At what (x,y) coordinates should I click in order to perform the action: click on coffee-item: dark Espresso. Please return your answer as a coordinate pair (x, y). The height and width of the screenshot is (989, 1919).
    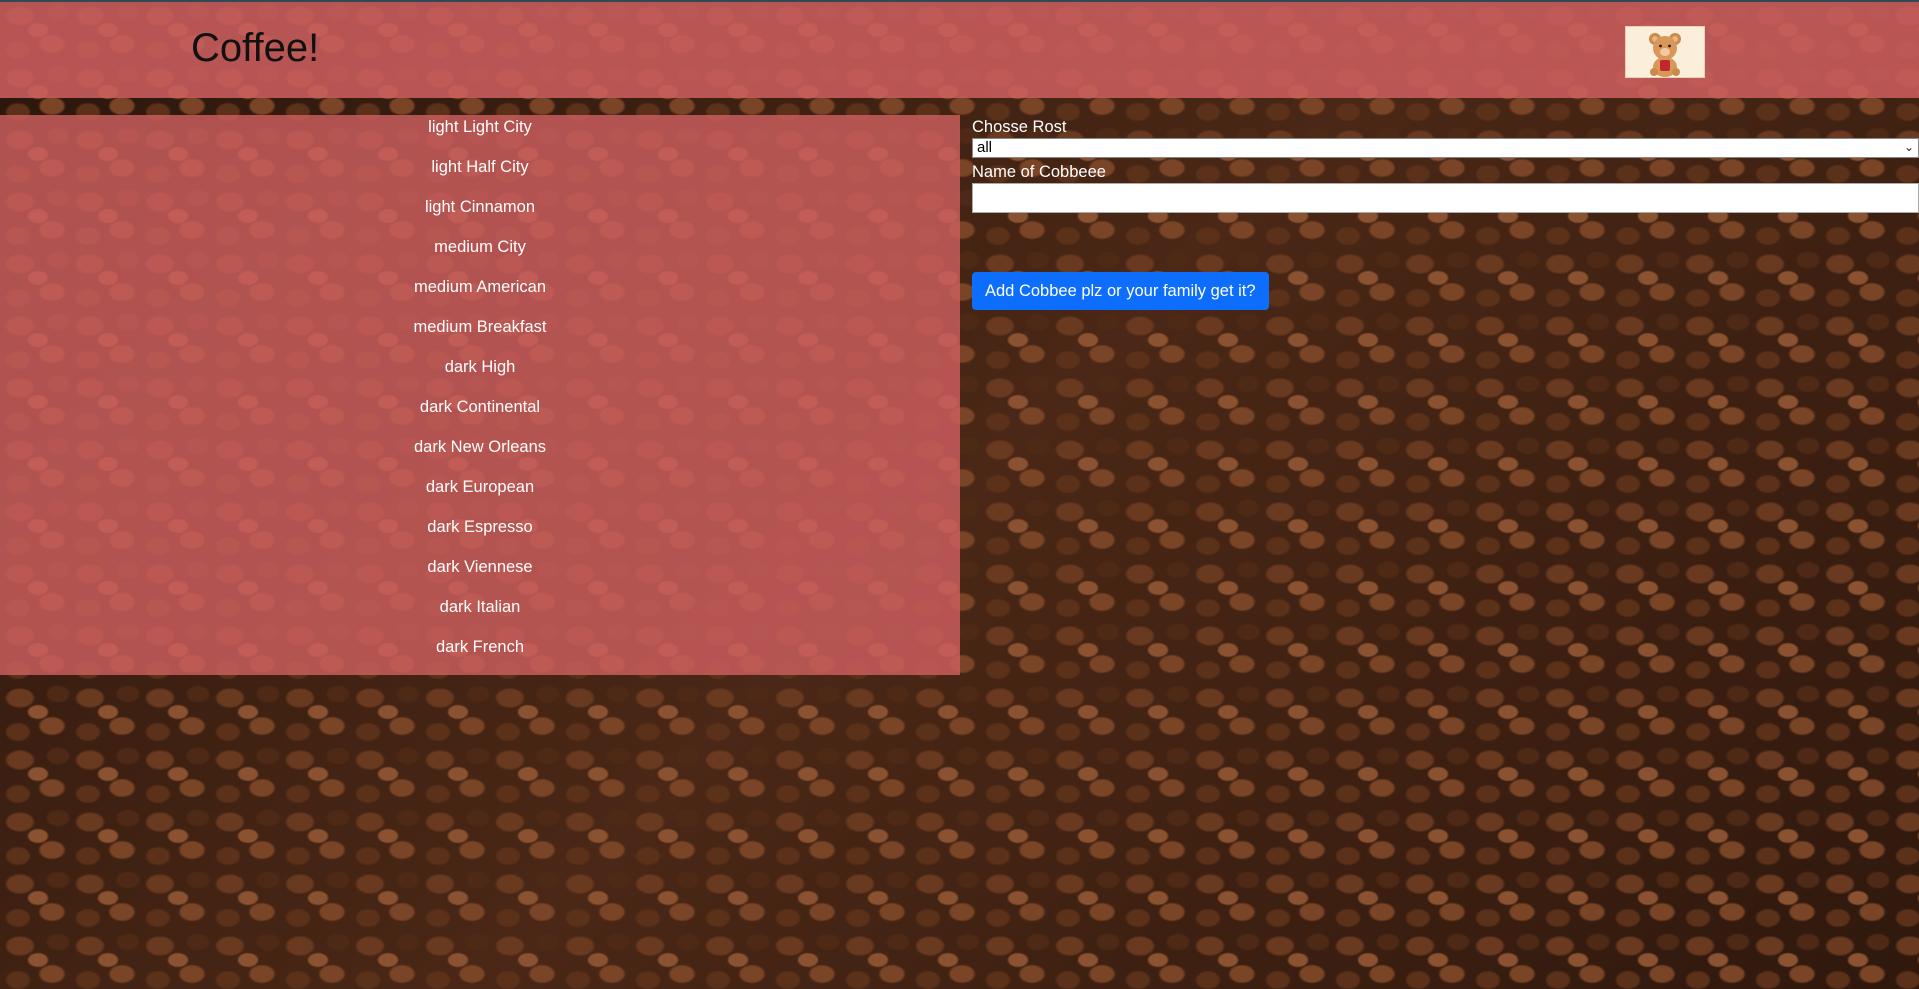
    Looking at the image, I should click on (480, 527).